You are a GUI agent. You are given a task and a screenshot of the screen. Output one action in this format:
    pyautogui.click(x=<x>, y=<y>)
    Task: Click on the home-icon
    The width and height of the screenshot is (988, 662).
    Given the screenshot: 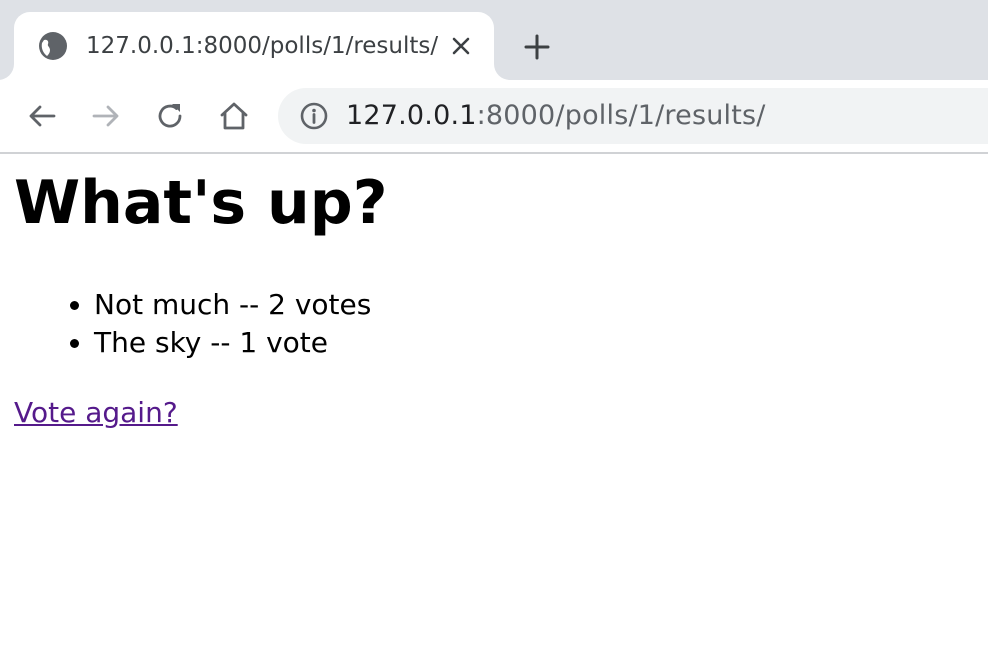 What is the action you would take?
    pyautogui.click(x=234, y=116)
    